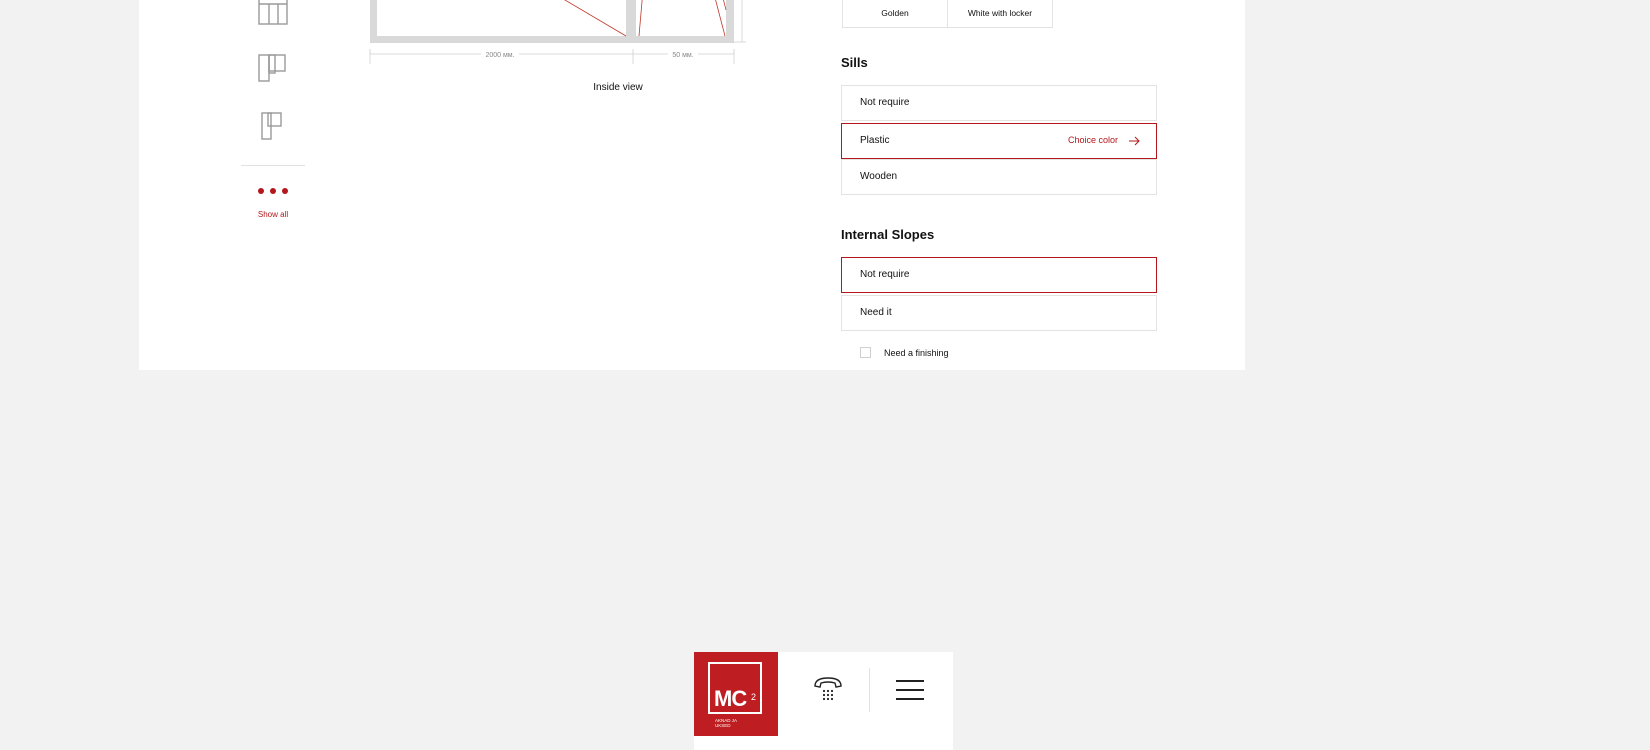 The width and height of the screenshot is (1650, 750). What do you see at coordinates (1000, 14) in the screenshot?
I see `handle-color-white-locker: White with locker` at bounding box center [1000, 14].